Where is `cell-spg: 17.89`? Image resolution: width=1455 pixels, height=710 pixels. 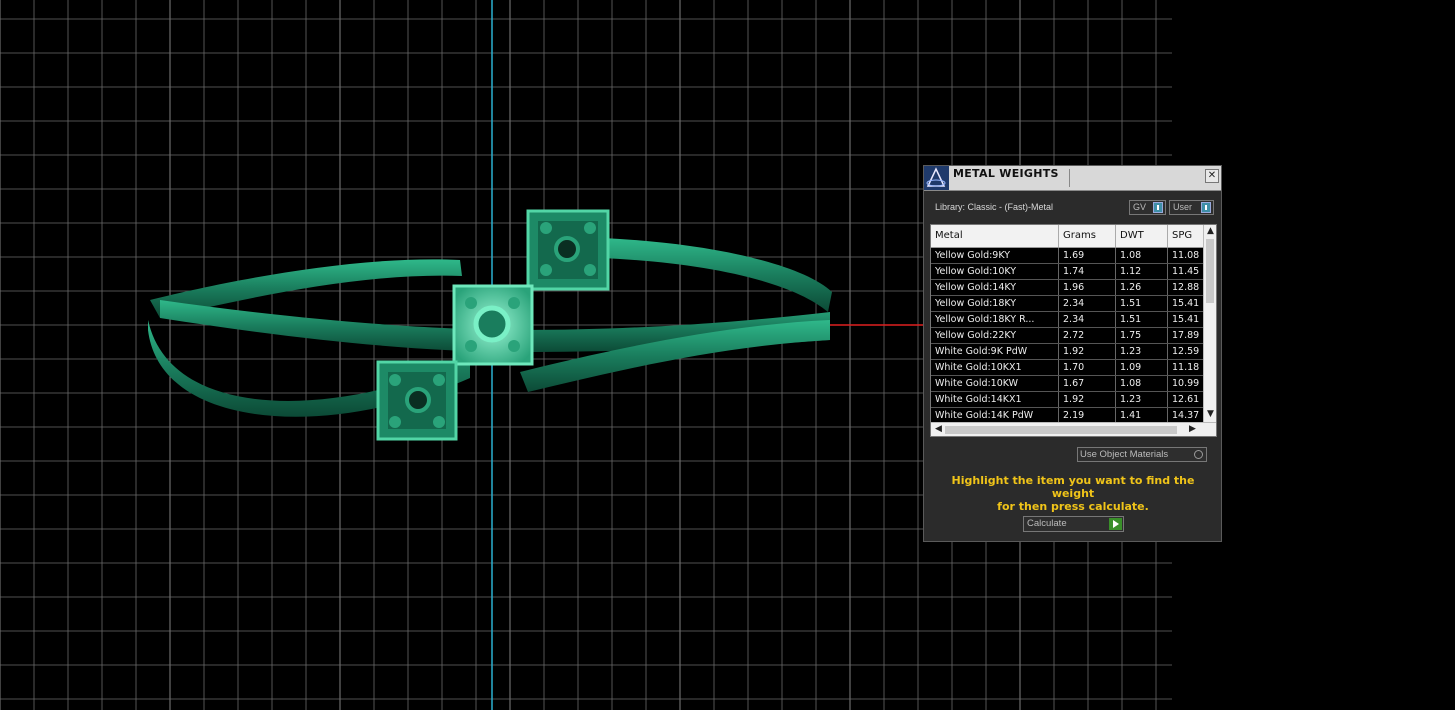 cell-spg: 17.89 is located at coordinates (1188, 335).